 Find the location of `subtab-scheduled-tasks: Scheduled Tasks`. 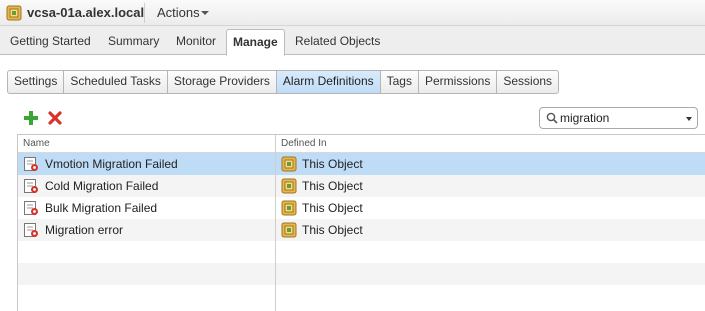

subtab-scheduled-tasks: Scheduled Tasks is located at coordinates (116, 82).